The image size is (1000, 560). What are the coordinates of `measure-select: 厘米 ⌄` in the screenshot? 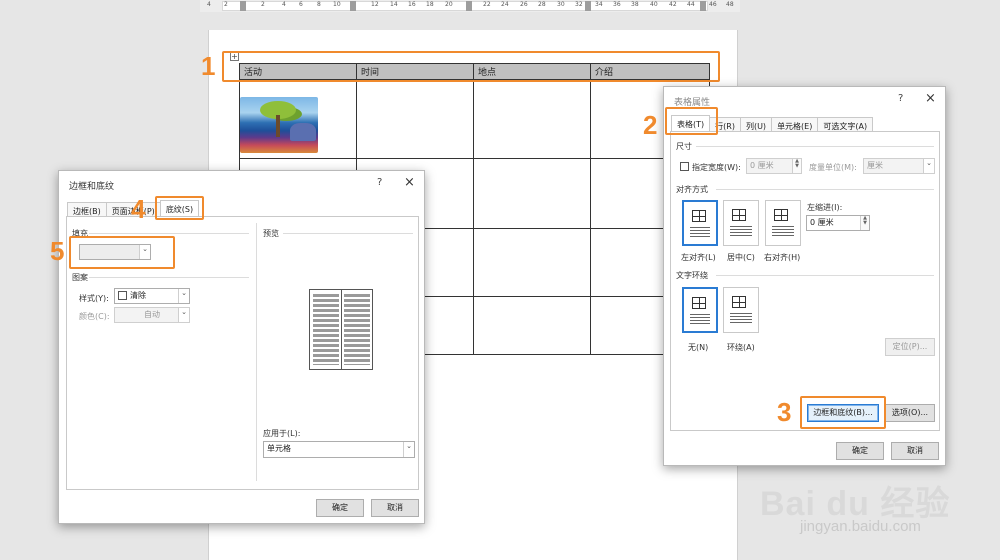 It's located at (899, 166).